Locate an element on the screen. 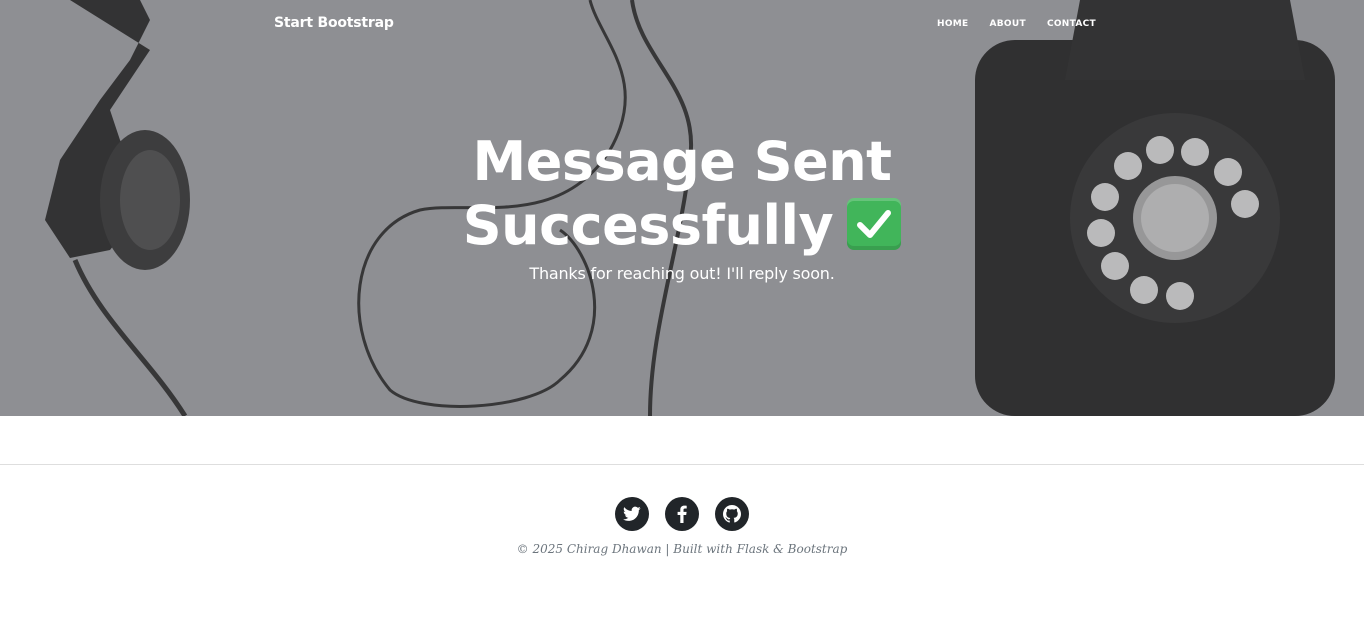 This screenshot has width=1364, height=628. check-mark-button-icon is located at coordinates (874, 224).